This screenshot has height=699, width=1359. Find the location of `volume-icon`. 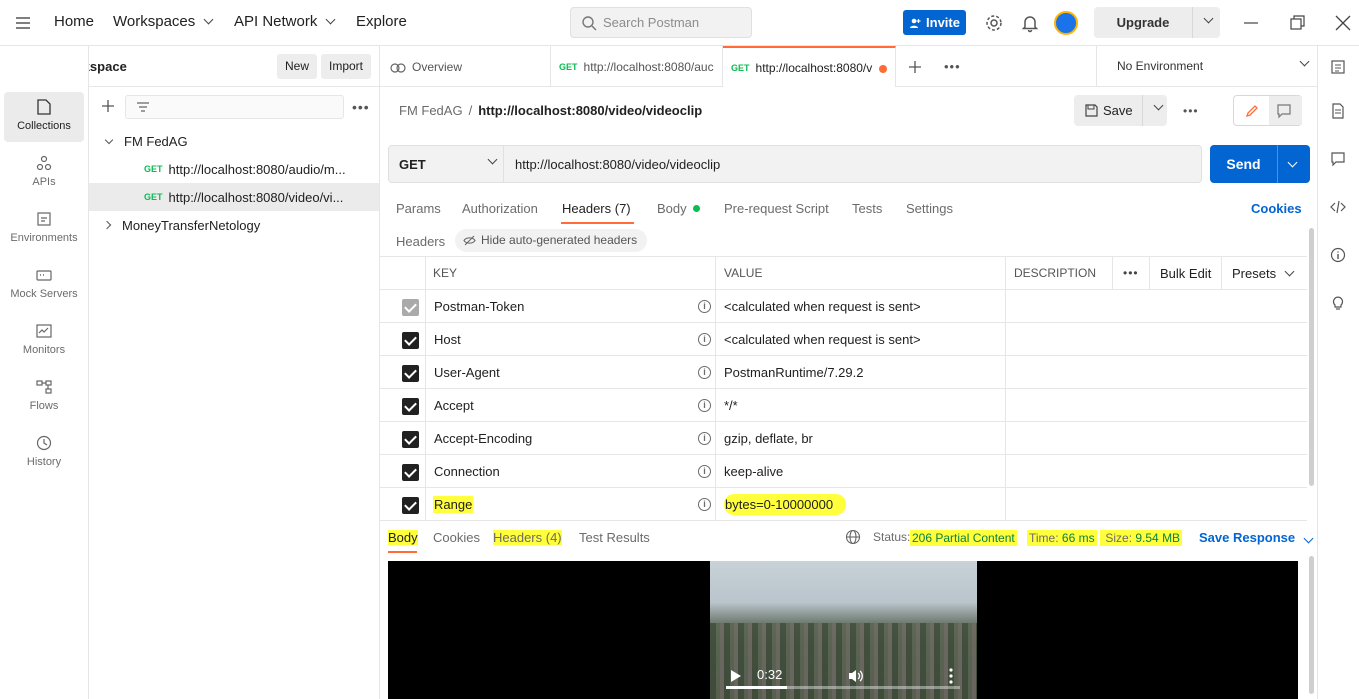

volume-icon is located at coordinates (856, 676).